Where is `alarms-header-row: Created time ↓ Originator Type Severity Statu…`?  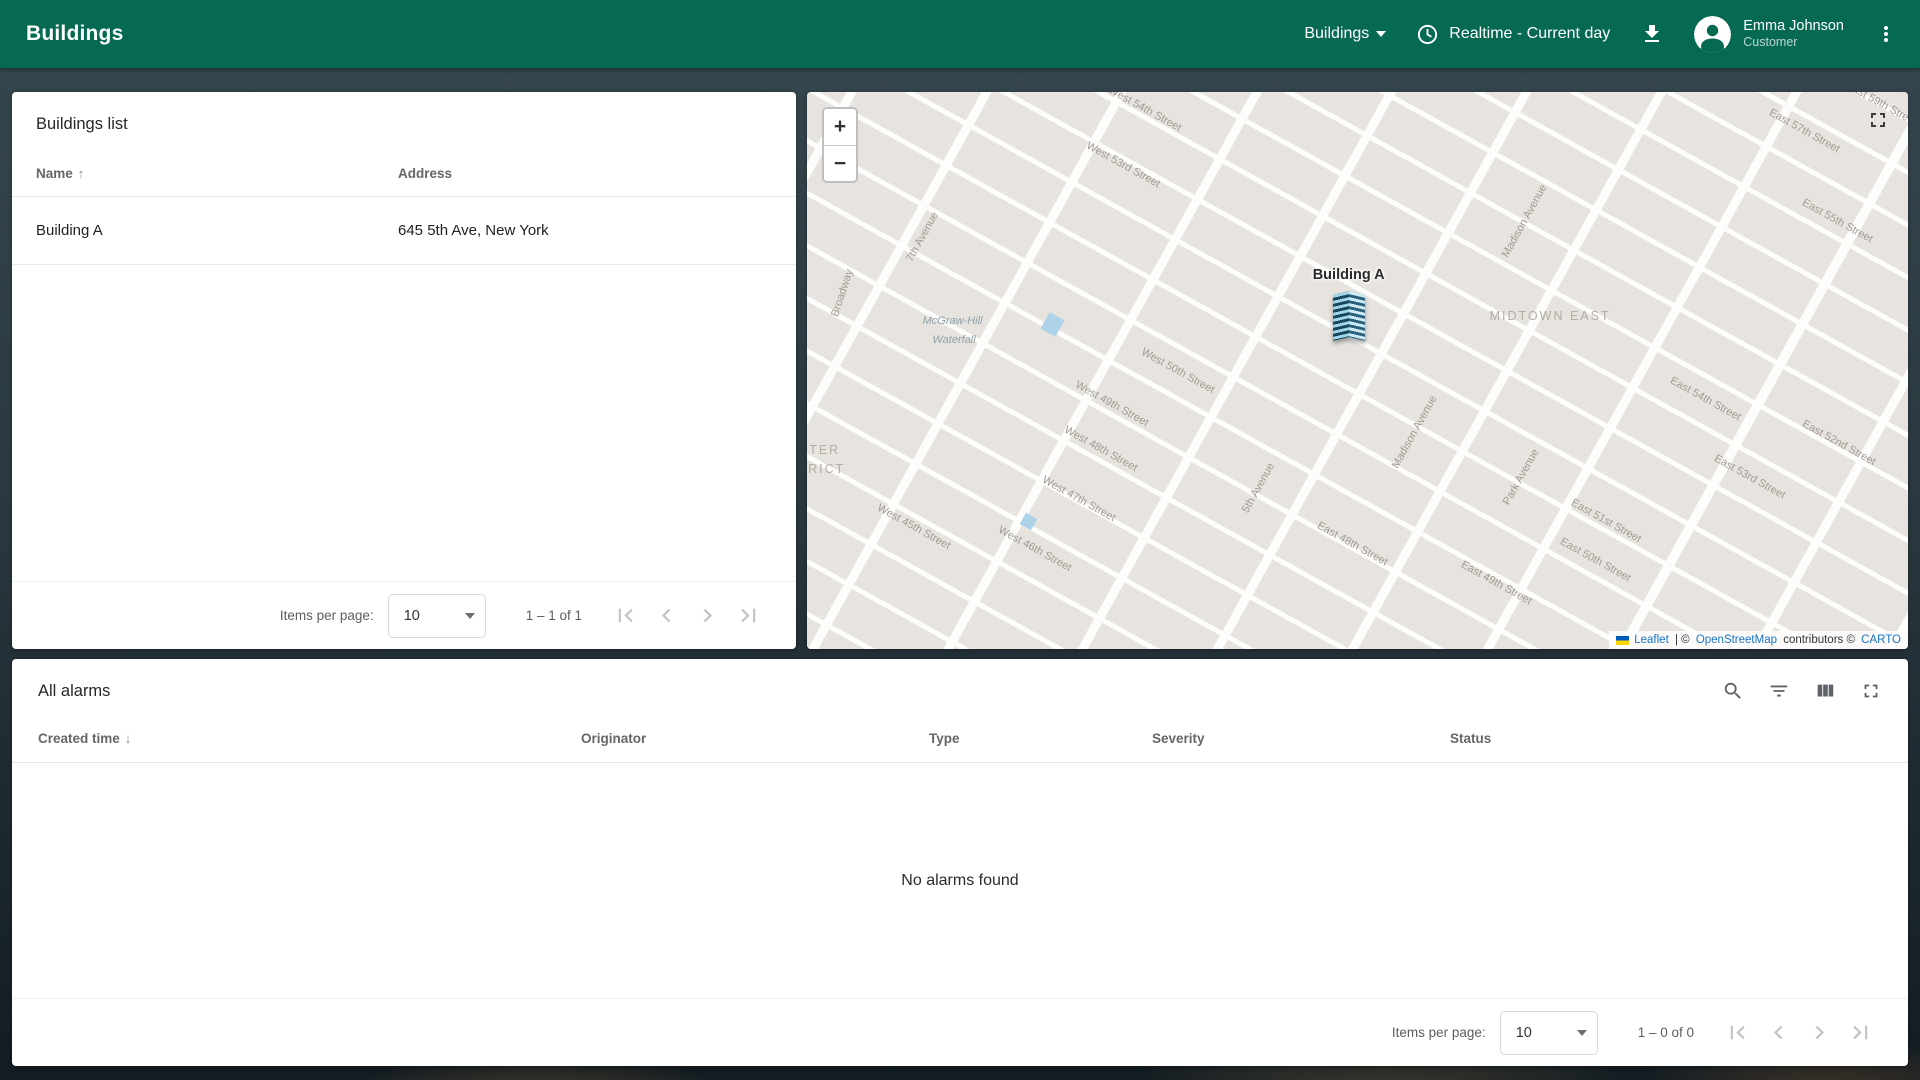
alarms-header-row: Created time ↓ Originator Type Severity Statu… is located at coordinates (960, 739).